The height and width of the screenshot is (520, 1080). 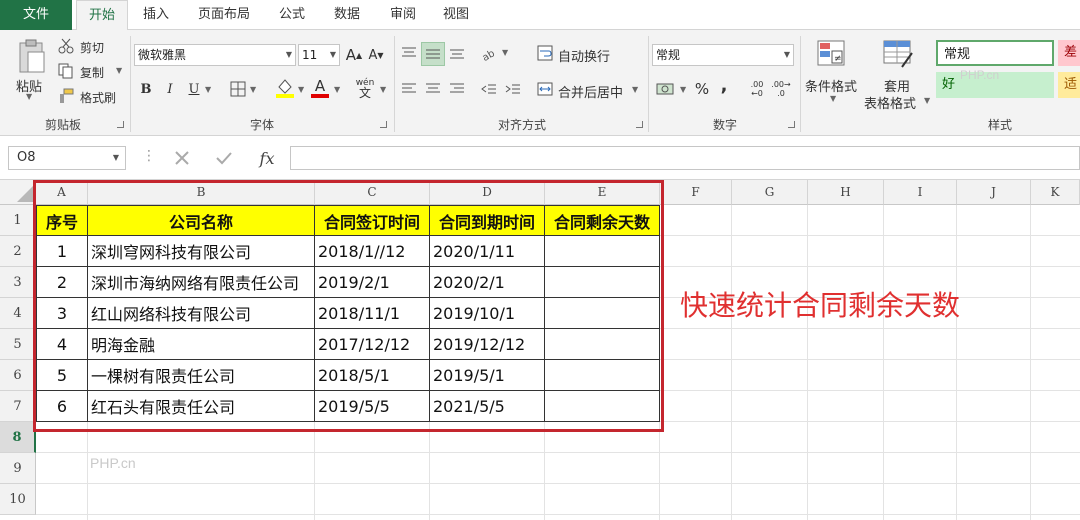 I want to click on align-center-icon, so click(x=433, y=89).